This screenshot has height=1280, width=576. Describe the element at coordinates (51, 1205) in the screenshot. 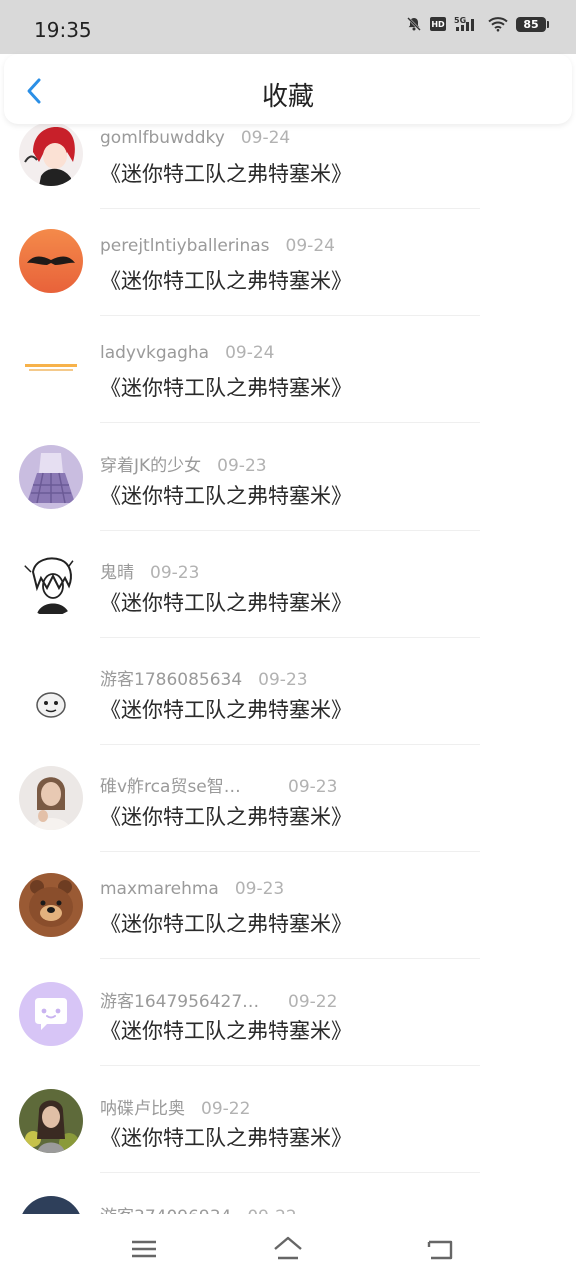

I see `partial-avatar` at that location.